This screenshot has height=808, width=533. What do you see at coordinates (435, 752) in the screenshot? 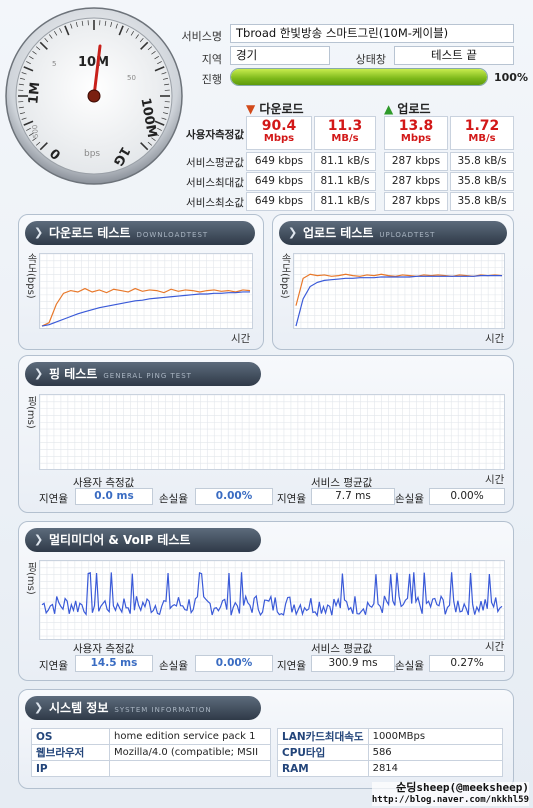
I see `cpu-value: 586` at bounding box center [435, 752].